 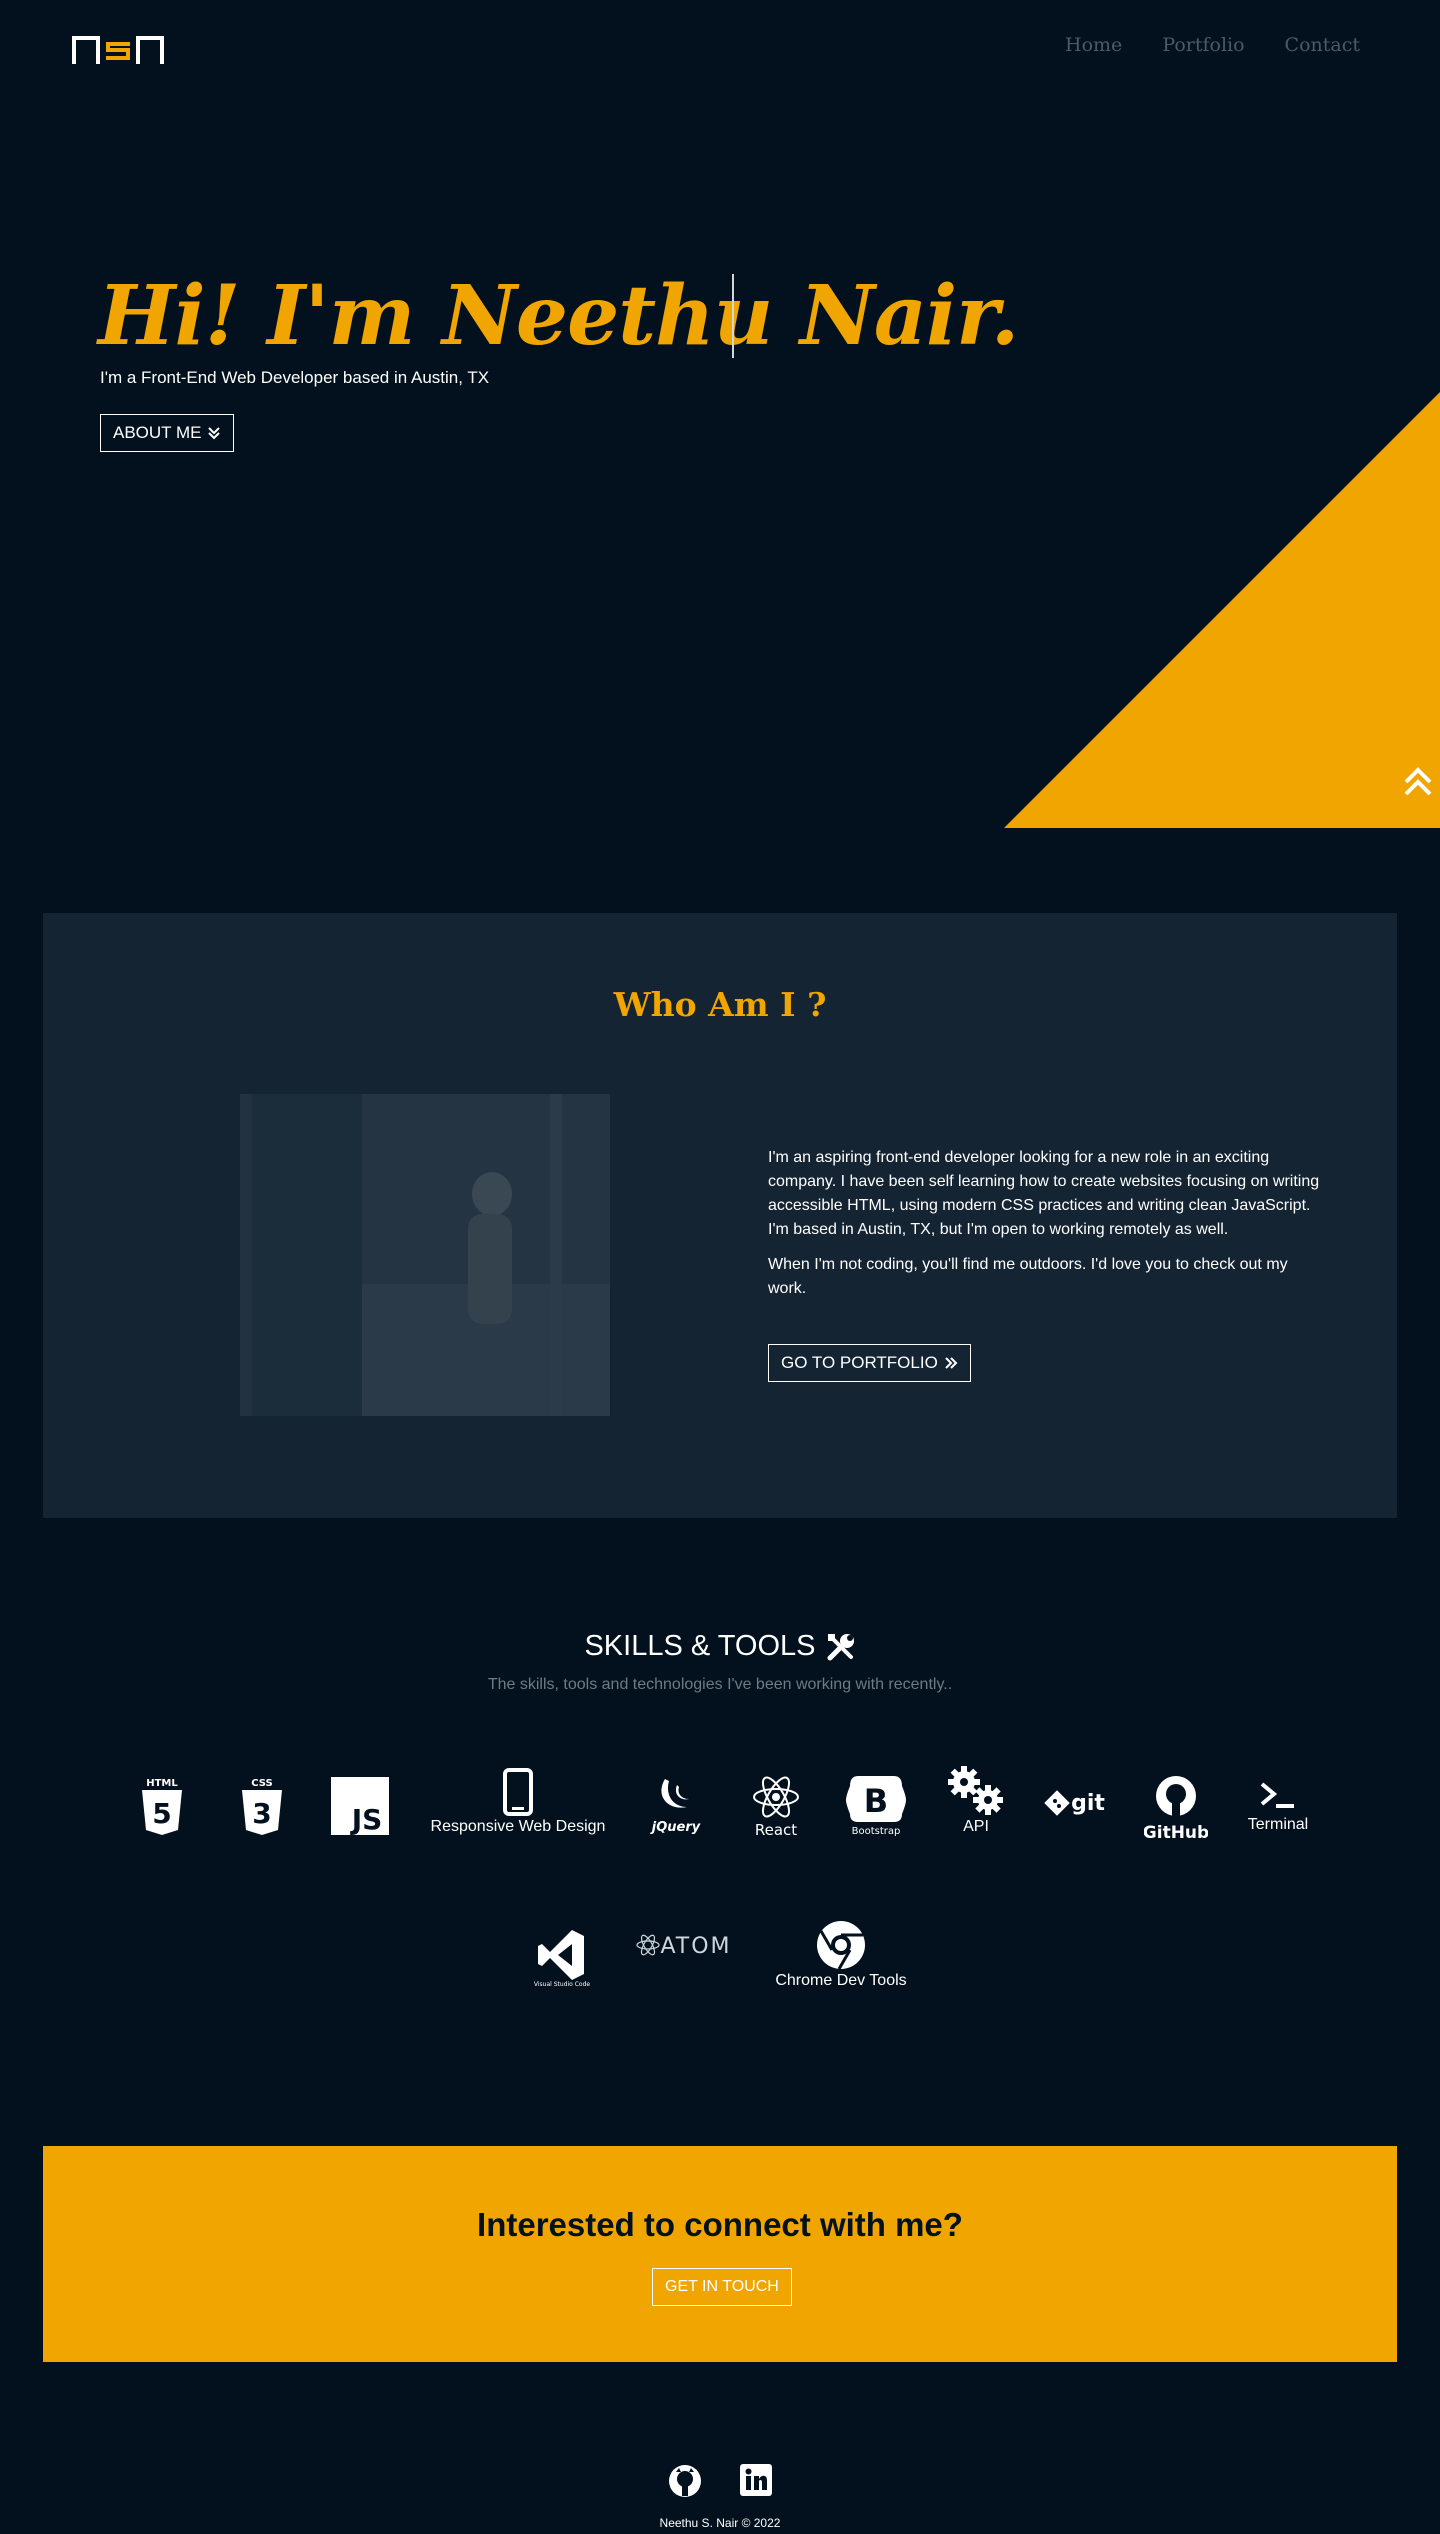 I want to click on site-logo, so click(x=118, y=50).